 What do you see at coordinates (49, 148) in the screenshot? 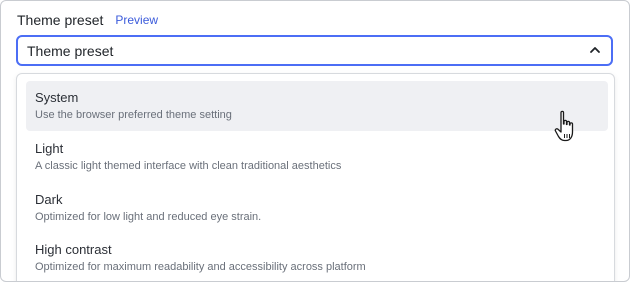
I see `option-title: Light` at bounding box center [49, 148].